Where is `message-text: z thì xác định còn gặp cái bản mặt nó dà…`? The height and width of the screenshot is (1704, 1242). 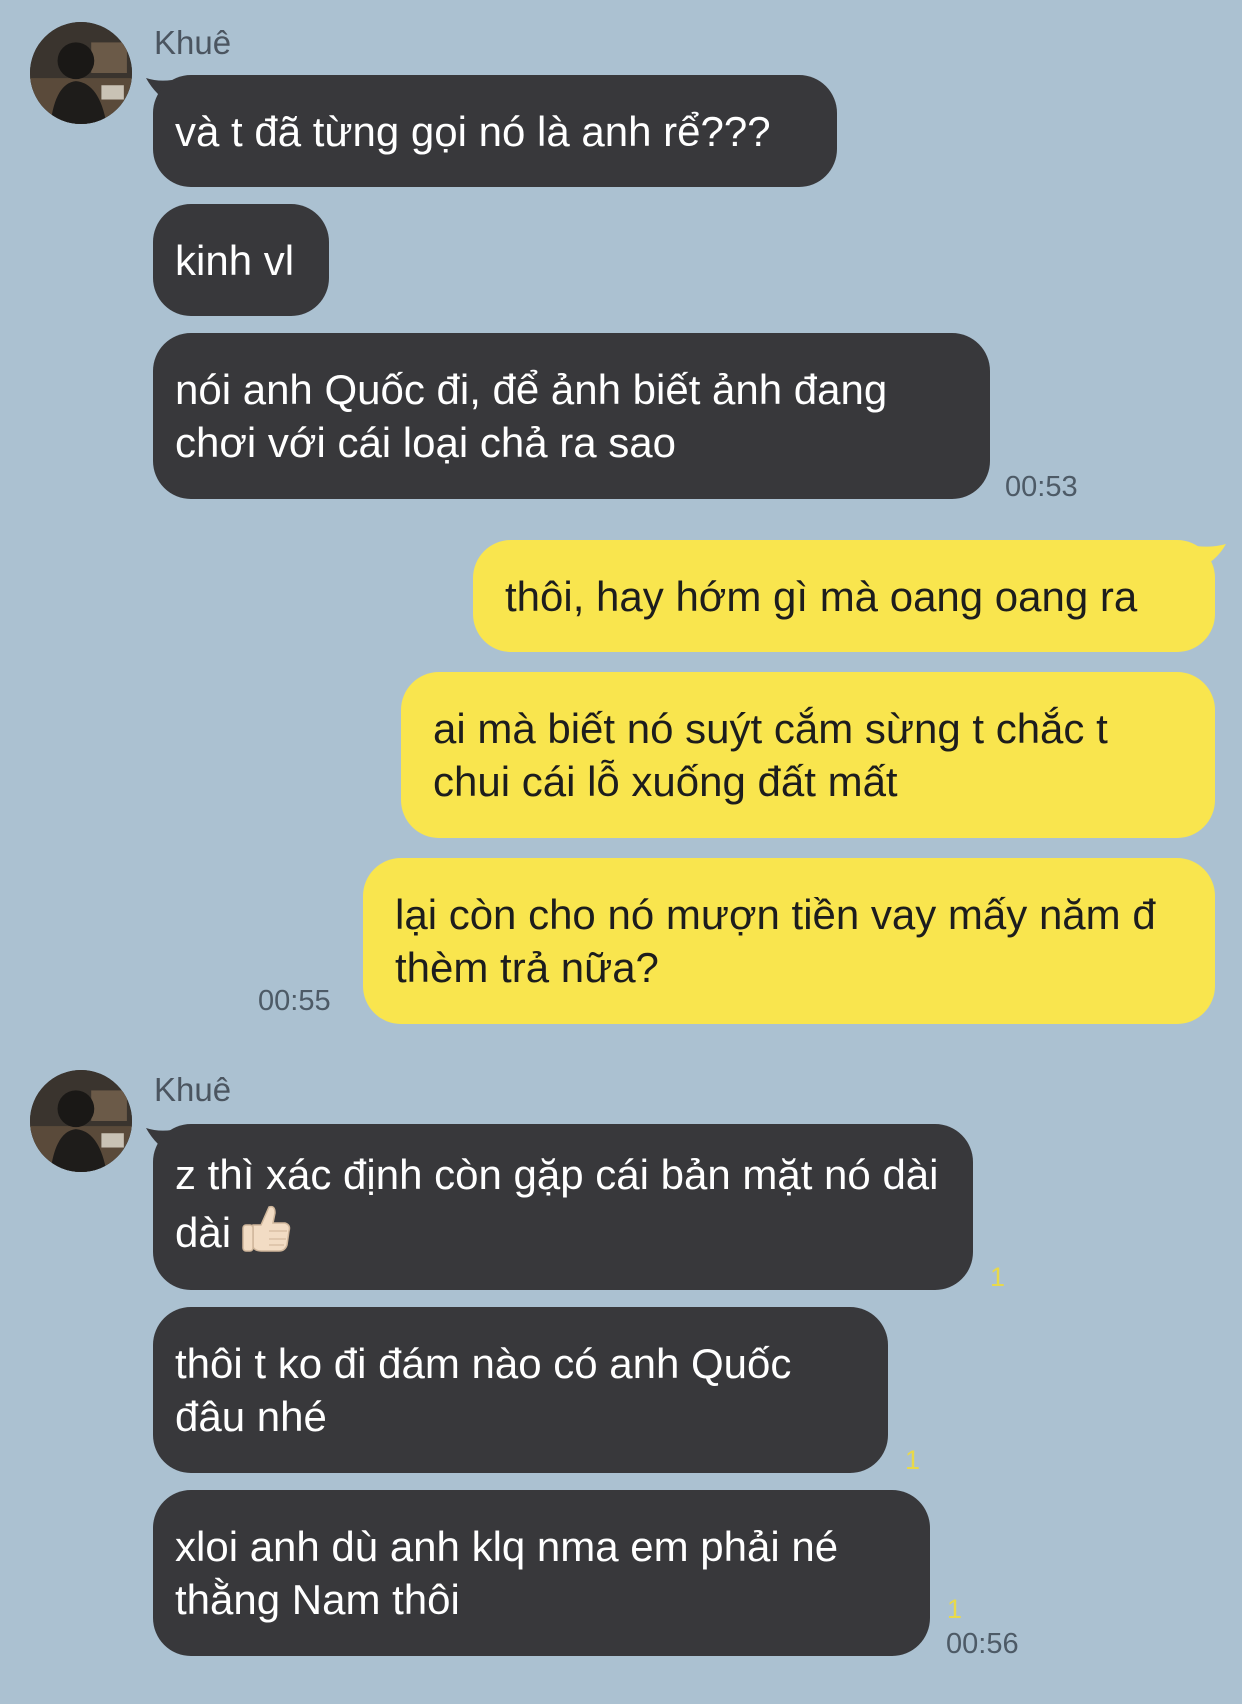 message-text: z thì xác định còn gặp cái bản mặt nó dà… is located at coordinates (561, 1207).